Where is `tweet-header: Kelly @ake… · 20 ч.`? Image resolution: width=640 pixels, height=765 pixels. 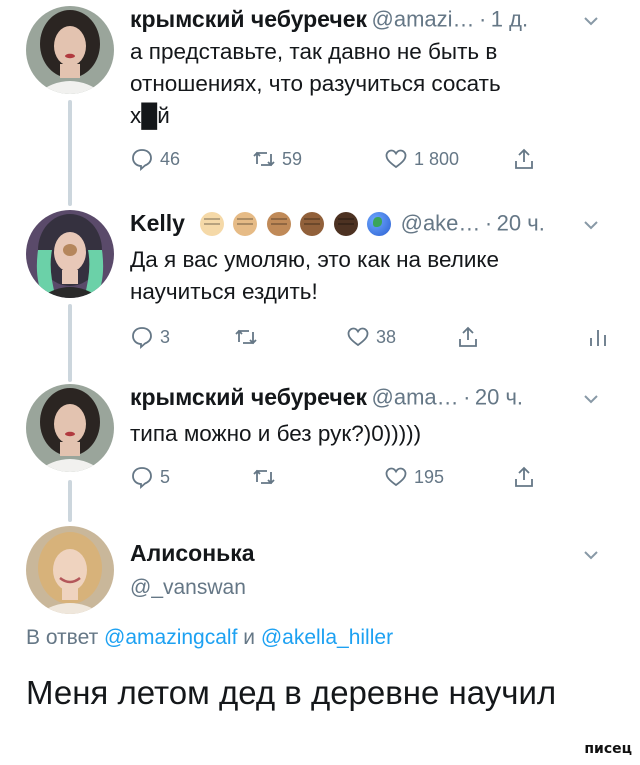
tweet-header: Kelly @ake… · 20 ч. is located at coordinates (377, 225).